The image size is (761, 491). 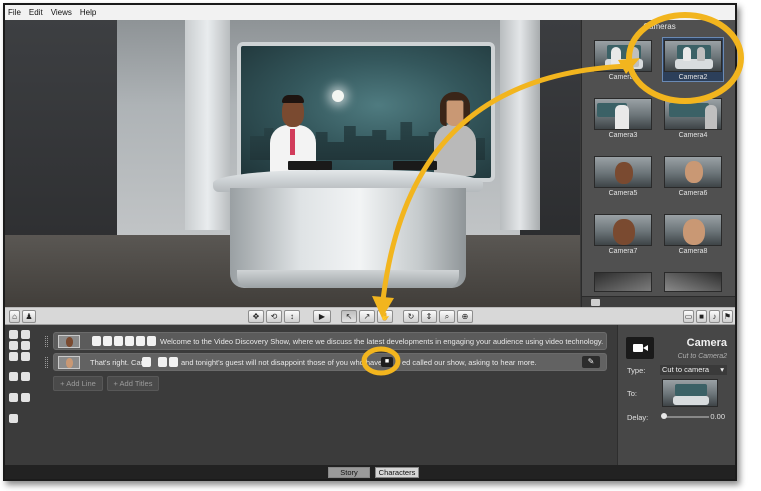 I want to click on expression-icon, so click(x=13, y=334).